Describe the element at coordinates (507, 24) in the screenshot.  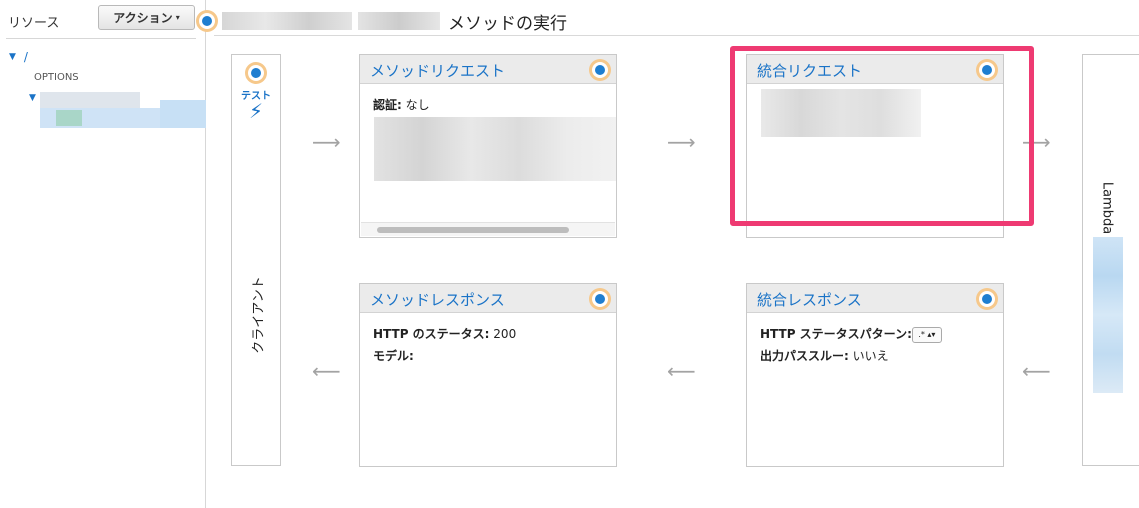
I see `page-title: メソッドの実行` at that location.